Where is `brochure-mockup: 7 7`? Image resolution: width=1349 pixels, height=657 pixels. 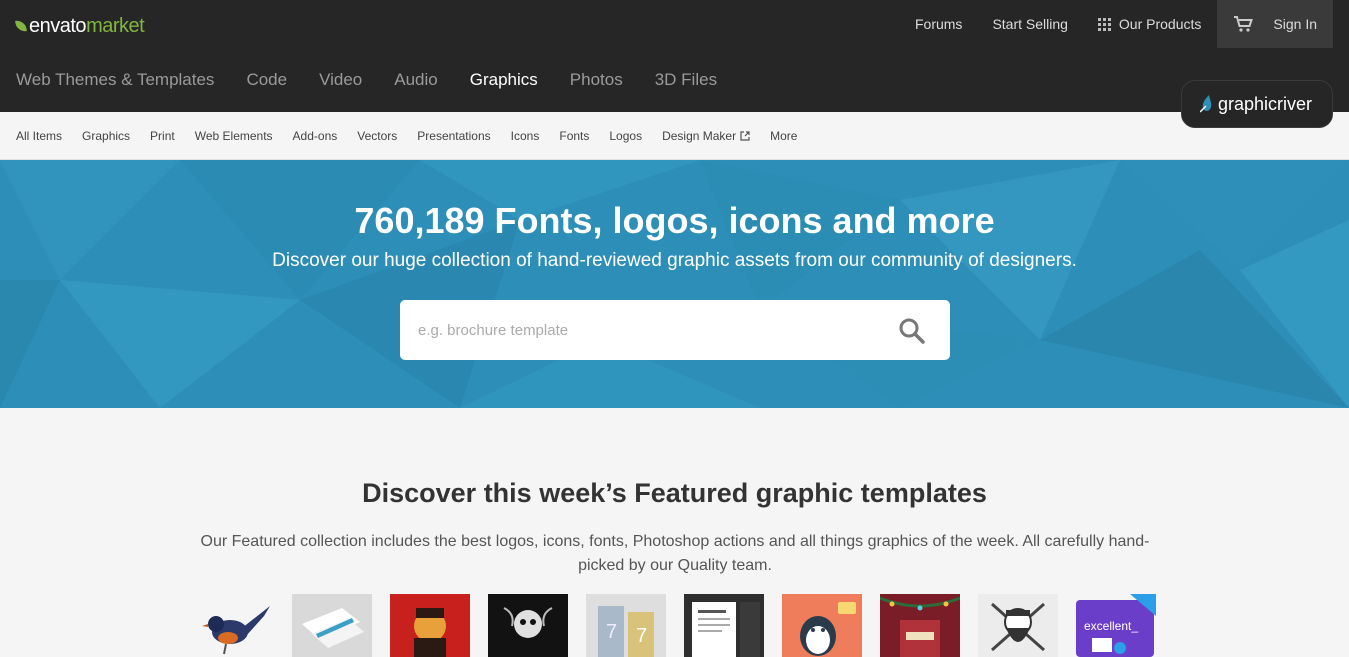 brochure-mockup: 7 7 is located at coordinates (626, 631).